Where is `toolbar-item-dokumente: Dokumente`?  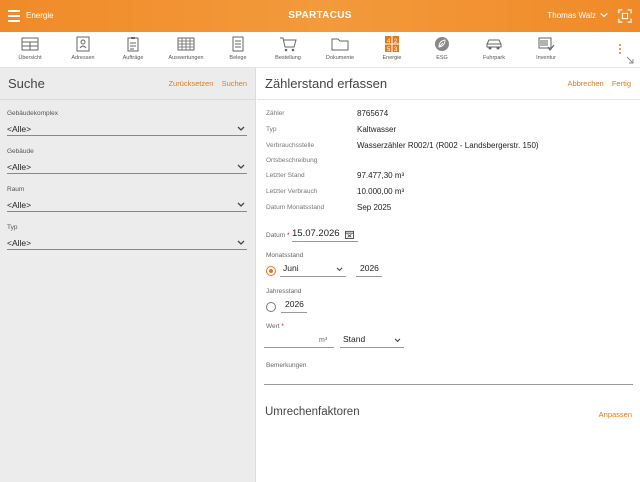
toolbar-item-dokumente: Dokumente is located at coordinates (340, 48).